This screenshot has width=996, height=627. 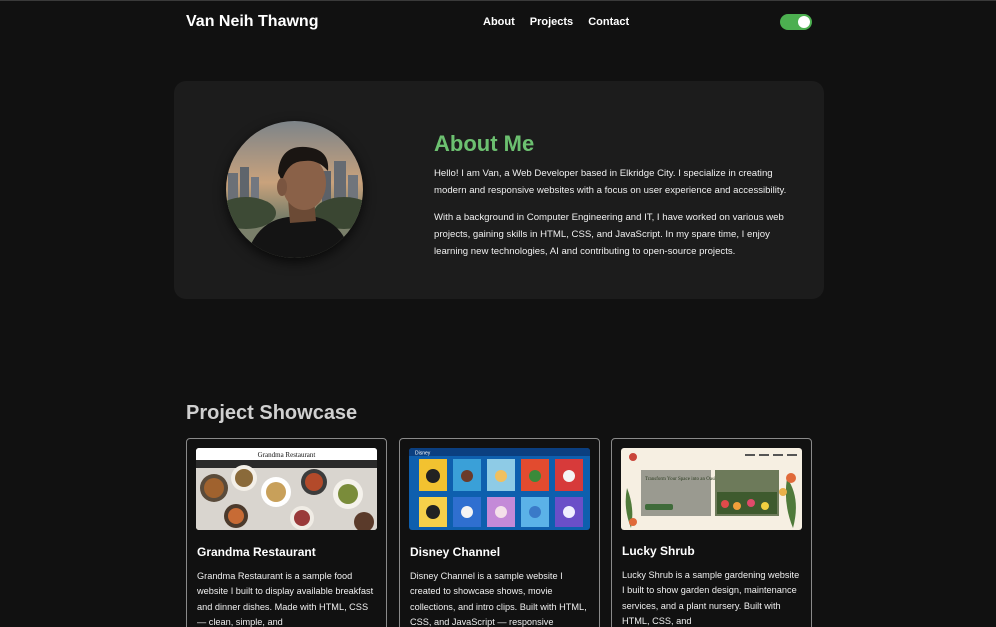 What do you see at coordinates (681, 479) in the screenshot?
I see `thumb-title: Transform Your Space into an Oasis` at bounding box center [681, 479].